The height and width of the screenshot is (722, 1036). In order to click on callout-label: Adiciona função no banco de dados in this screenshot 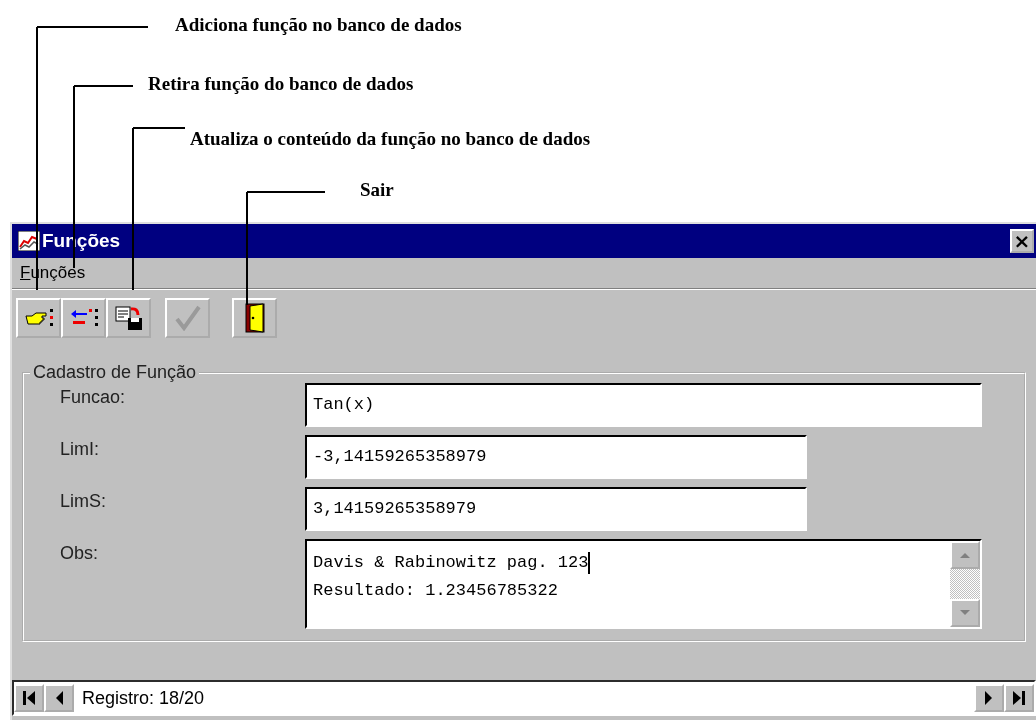, I will do `click(318, 25)`.